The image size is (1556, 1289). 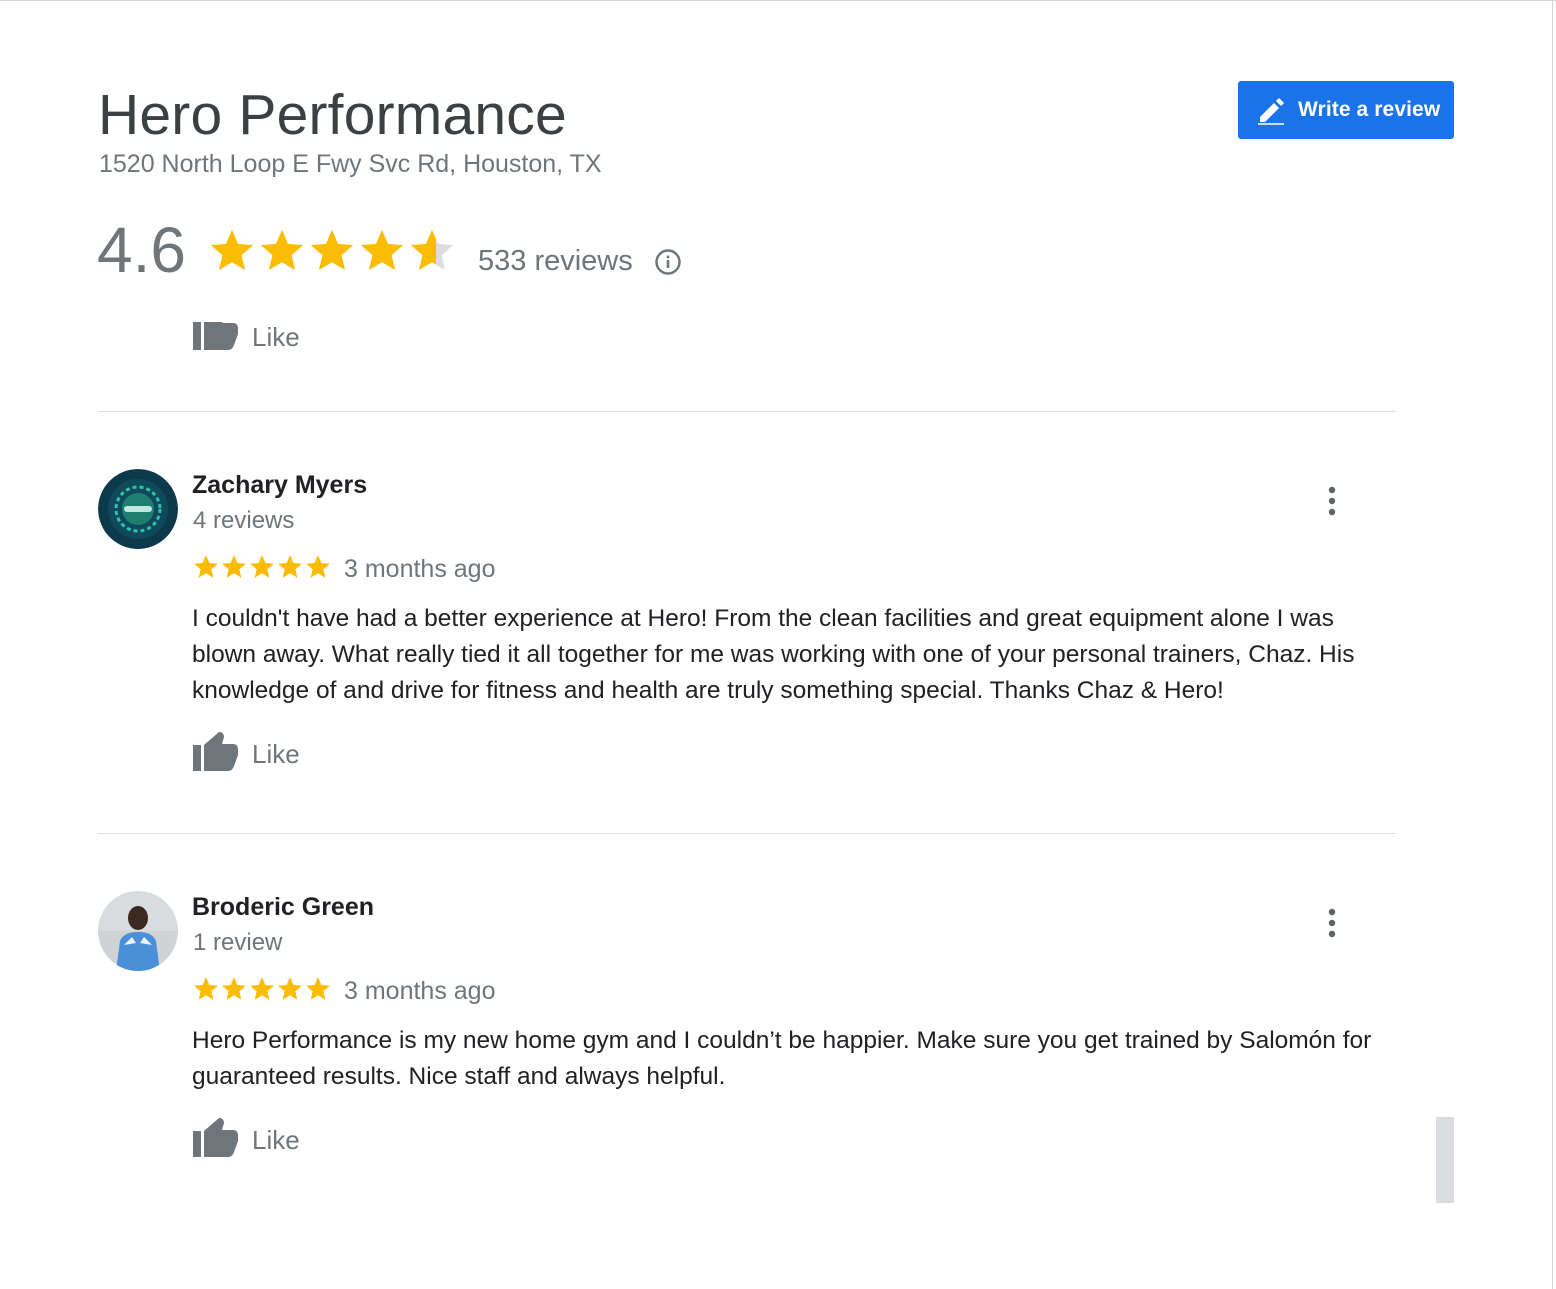 I want to click on write-review-label: Write a review, so click(x=1369, y=109).